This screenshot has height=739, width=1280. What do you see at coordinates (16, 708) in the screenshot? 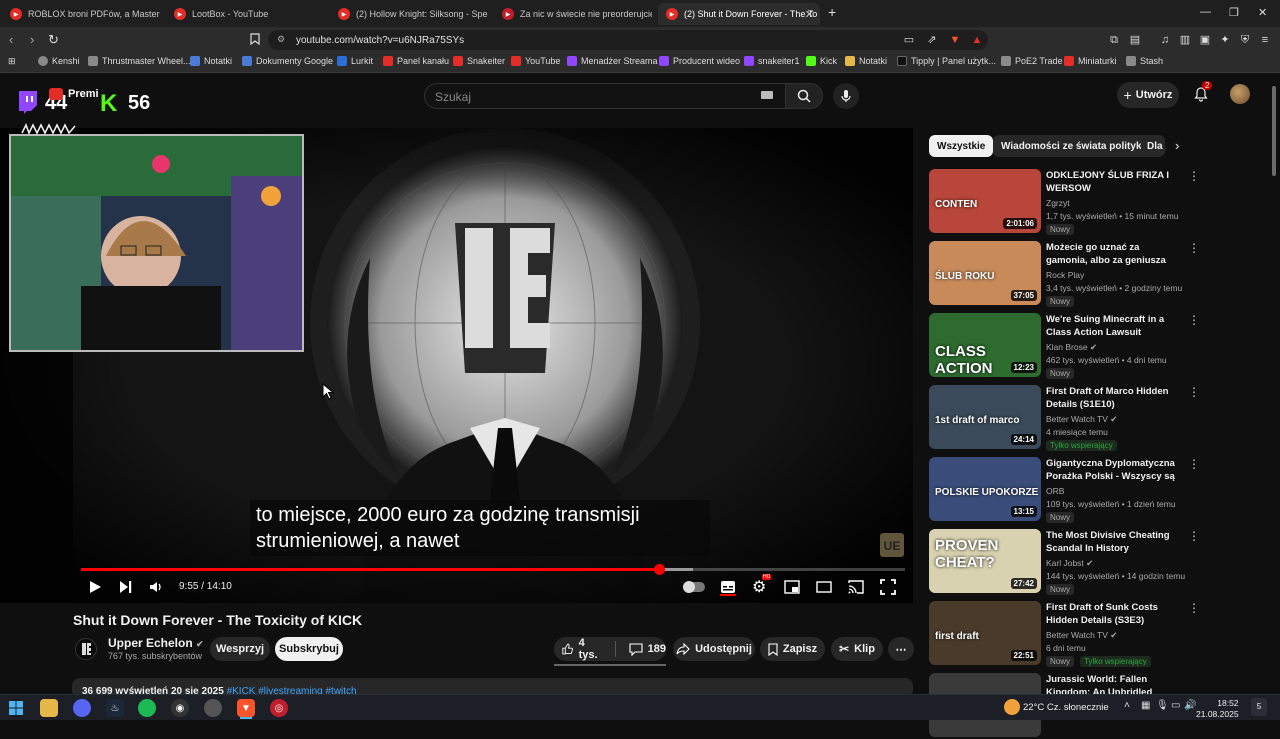
I see `windows-start-icon` at bounding box center [16, 708].